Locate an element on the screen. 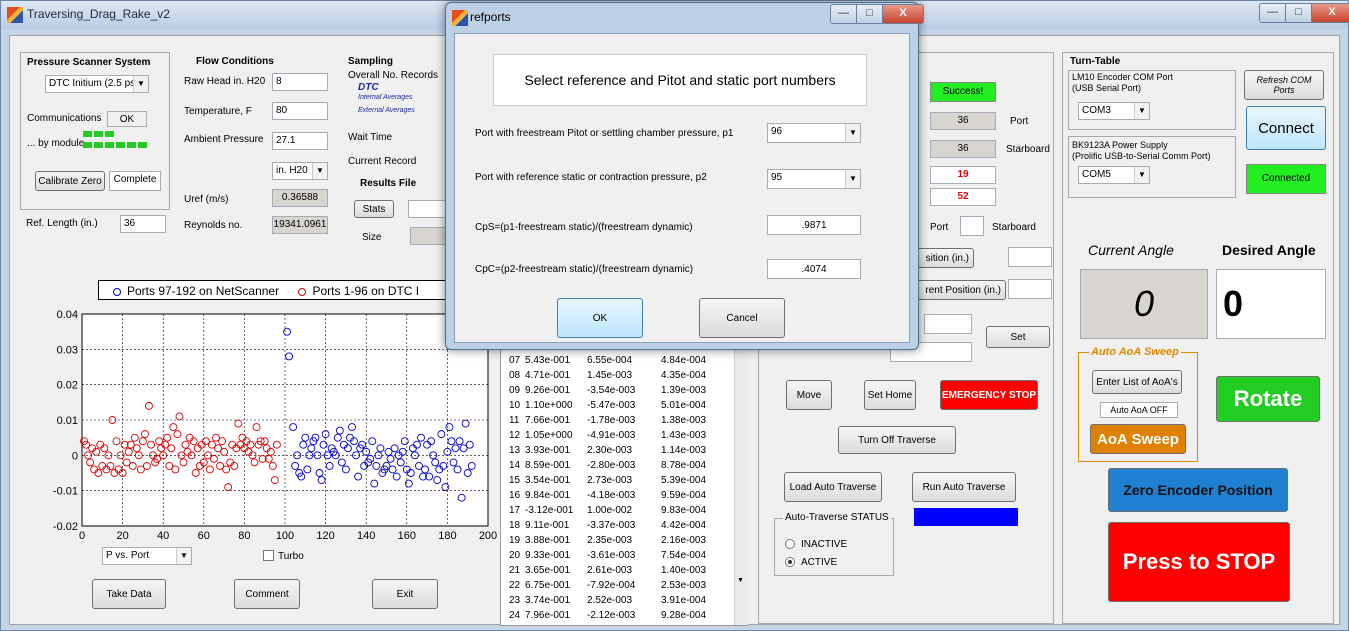 The image size is (1349, 631). records-label: Overall No. Records is located at coordinates (393, 75).